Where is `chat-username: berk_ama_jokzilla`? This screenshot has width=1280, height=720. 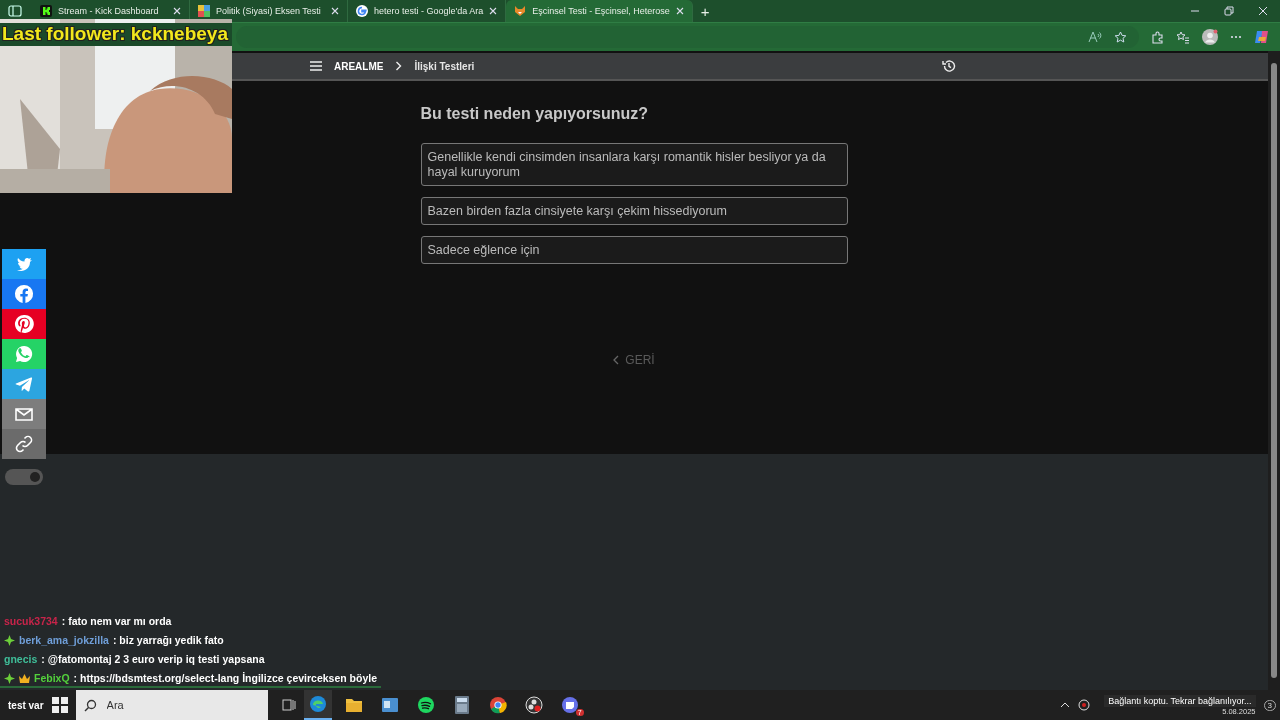 chat-username: berk_ama_jokzilla is located at coordinates (64, 640).